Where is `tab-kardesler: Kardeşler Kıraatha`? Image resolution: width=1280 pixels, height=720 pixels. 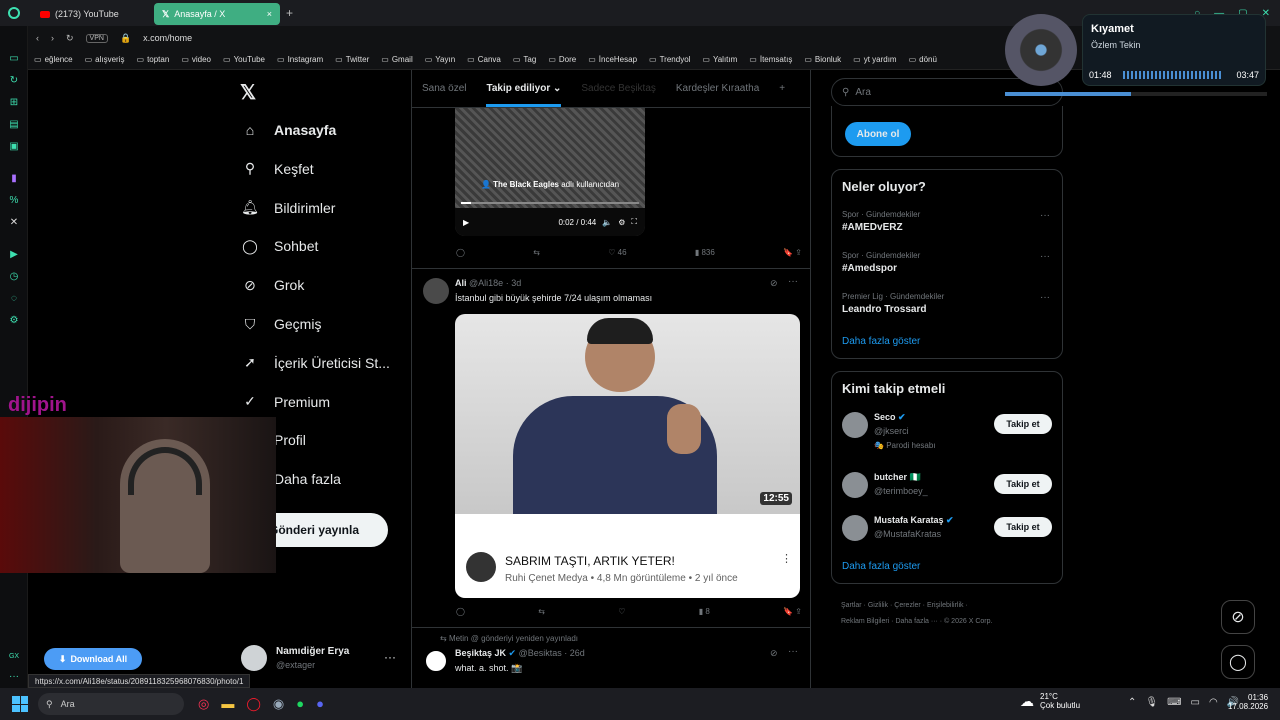 tab-kardesler: Kardeşler Kıraatha is located at coordinates (717, 88).